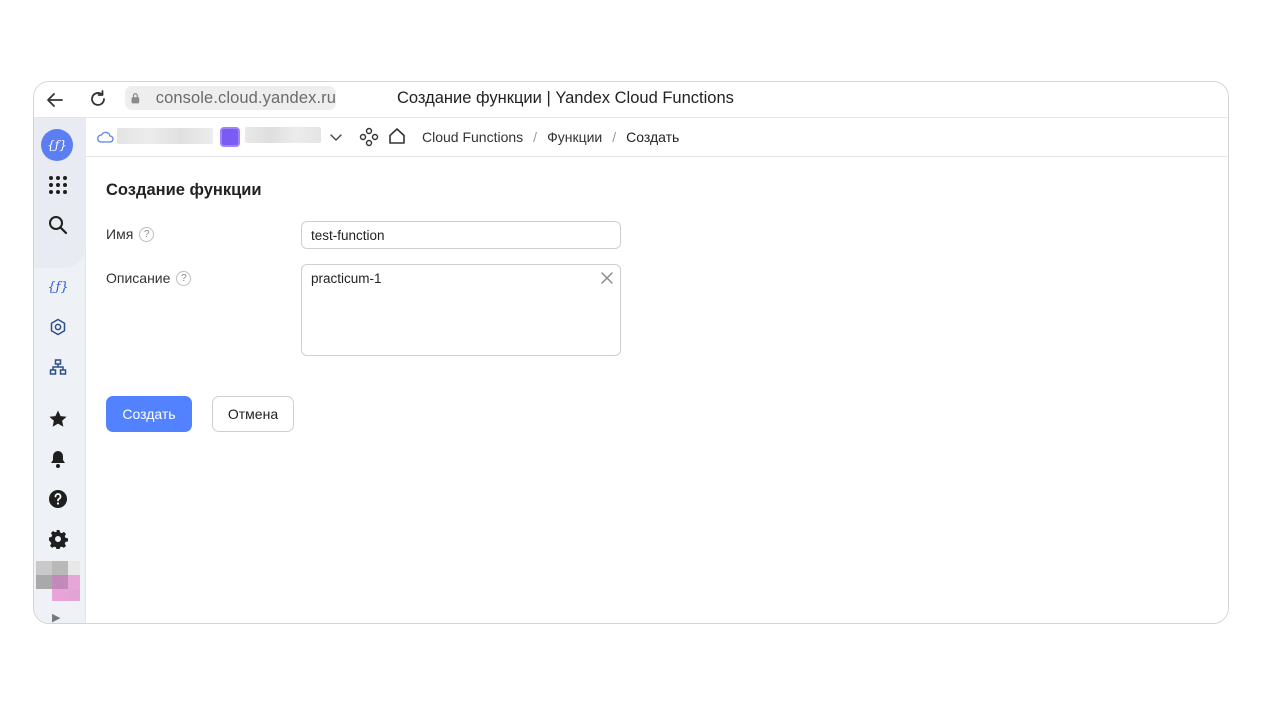  Describe the element at coordinates (98, 99) in the screenshot. I see `reload-icon` at that location.